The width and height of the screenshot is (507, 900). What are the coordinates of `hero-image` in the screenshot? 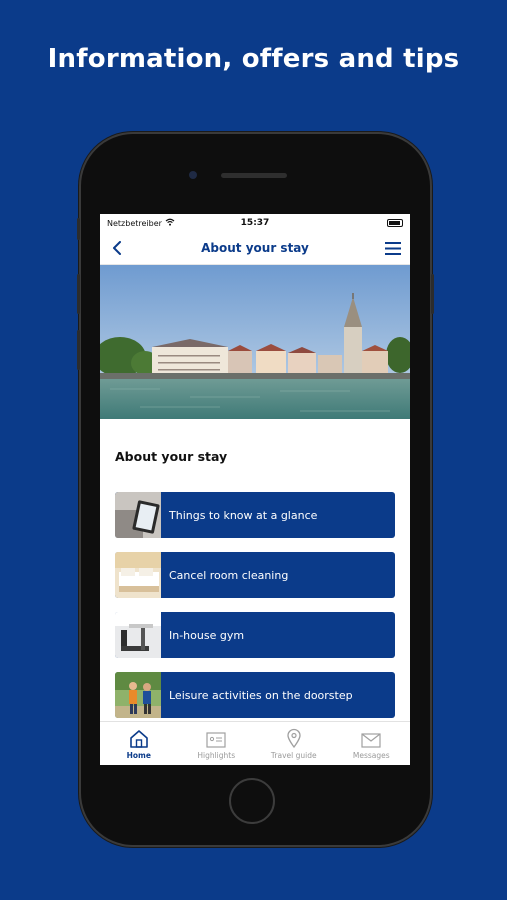 It's located at (255, 342).